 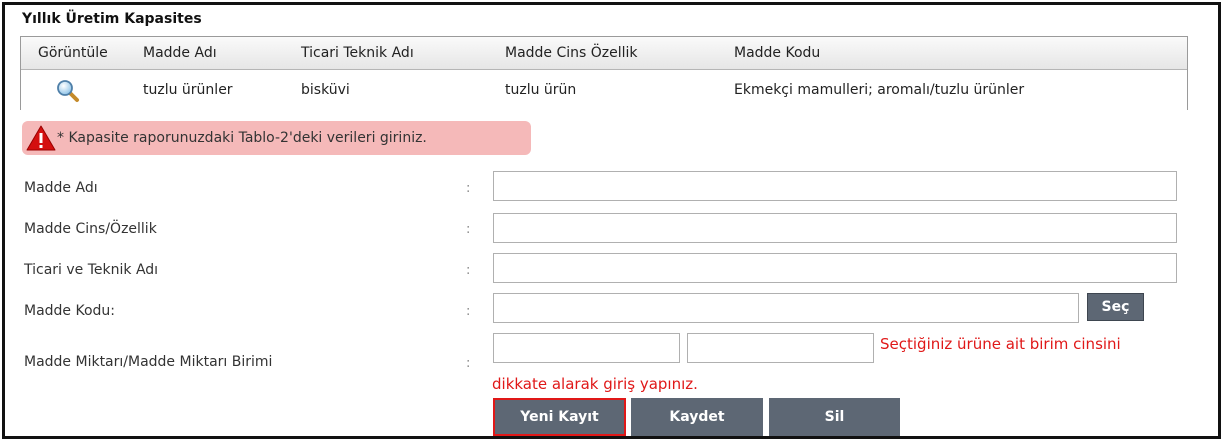 I want to click on panel-title: Yıllık Üretim Kapasites, so click(x=112, y=19).